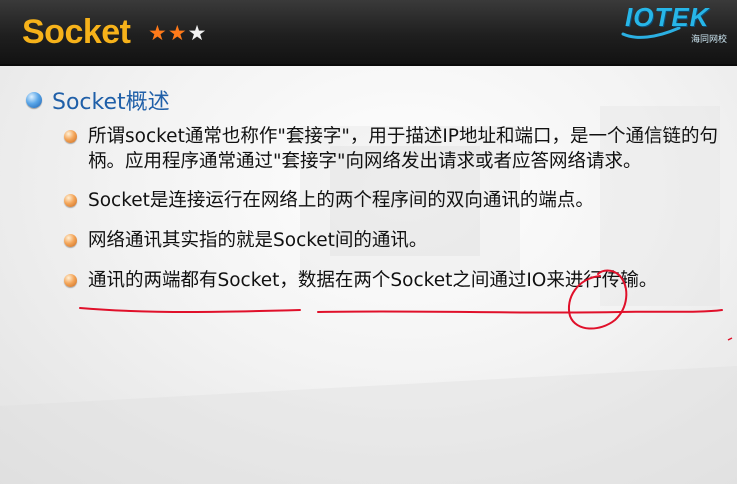 The image size is (737, 484). I want to click on list-item-text: Socket是连接运行在网络上的两个程序间的双向通讯的端点。, so click(341, 200).